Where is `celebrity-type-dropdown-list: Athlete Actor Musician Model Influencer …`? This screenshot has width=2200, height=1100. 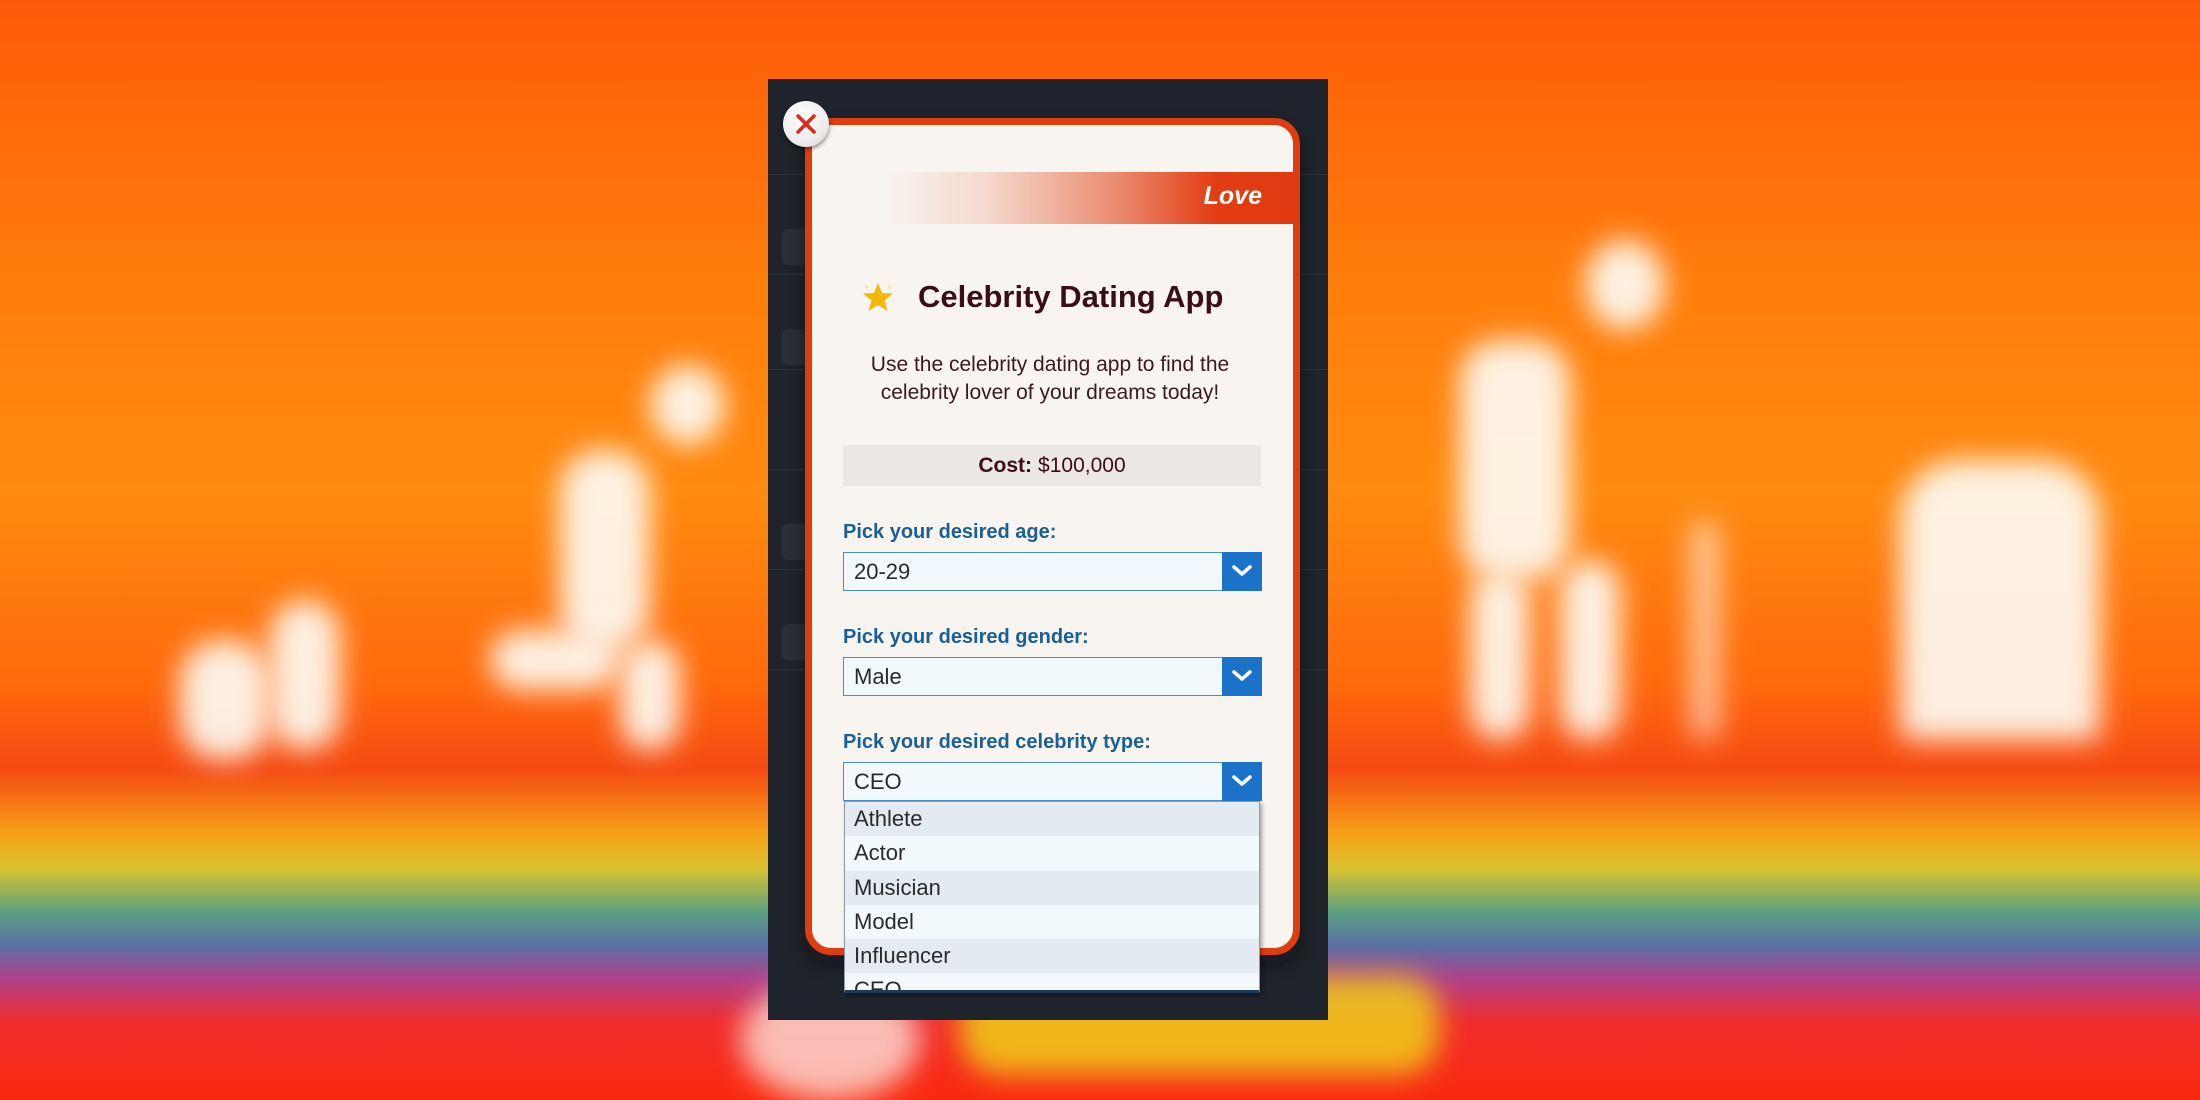
celebrity-type-dropdown-list: Athlete Actor Musician Model Influencer … is located at coordinates (1052, 897).